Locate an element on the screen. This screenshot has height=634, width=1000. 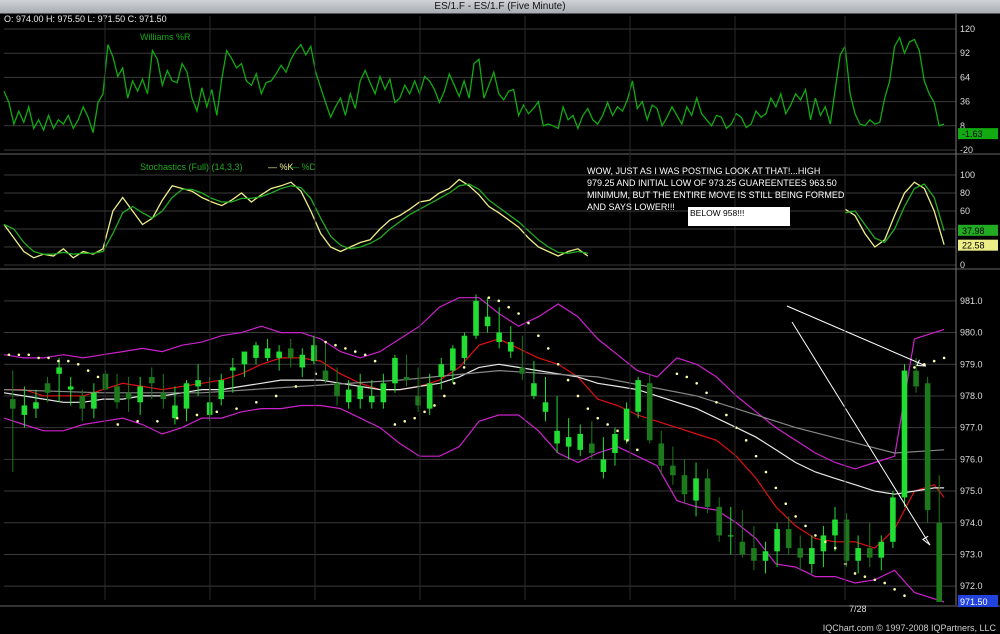
y-tick-label: 974.0 is located at coordinates (971, 523).